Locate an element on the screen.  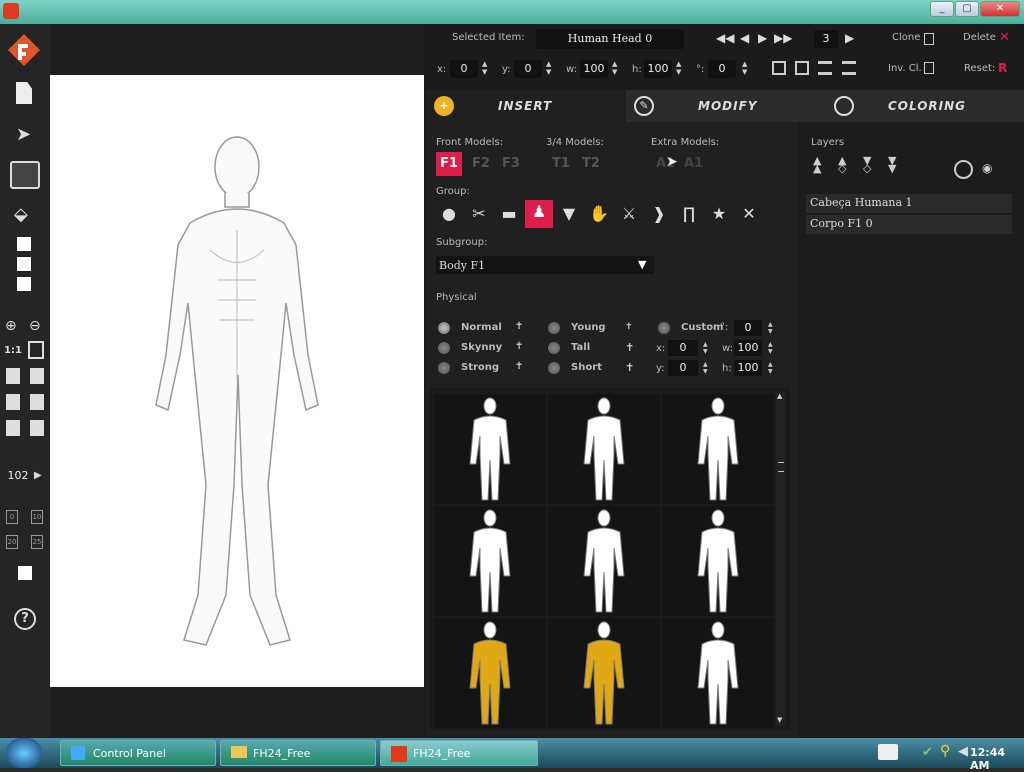
select-arrow-icon: ➤ is located at coordinates (23, 134).